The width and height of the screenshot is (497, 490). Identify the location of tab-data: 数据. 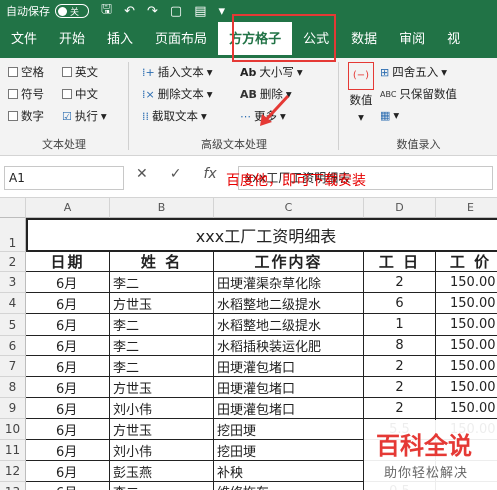
(364, 40).